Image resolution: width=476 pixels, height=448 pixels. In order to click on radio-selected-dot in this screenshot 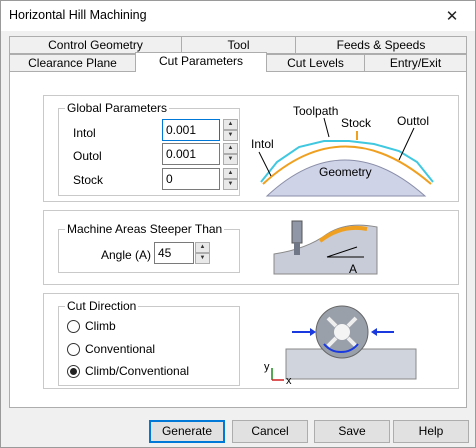, I will do `click(73, 371)`.